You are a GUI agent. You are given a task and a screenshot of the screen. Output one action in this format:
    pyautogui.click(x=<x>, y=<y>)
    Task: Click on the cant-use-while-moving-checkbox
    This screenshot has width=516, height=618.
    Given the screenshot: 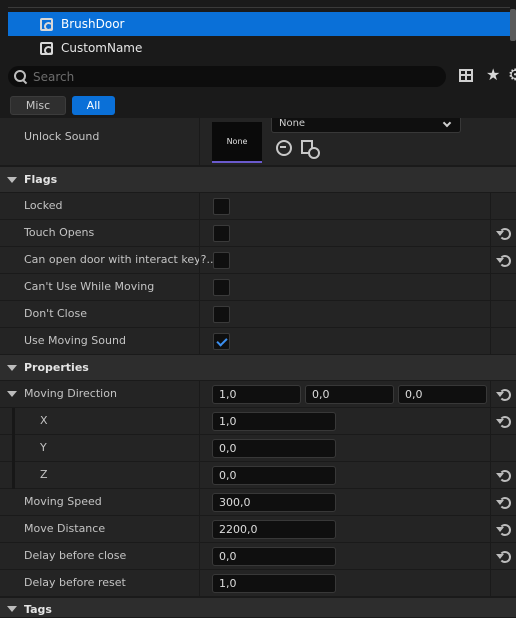 What is the action you would take?
    pyautogui.click(x=221, y=287)
    